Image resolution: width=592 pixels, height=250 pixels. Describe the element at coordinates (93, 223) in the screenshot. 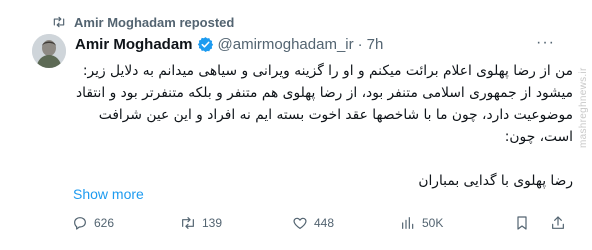

I see `reply-button: 626` at that location.